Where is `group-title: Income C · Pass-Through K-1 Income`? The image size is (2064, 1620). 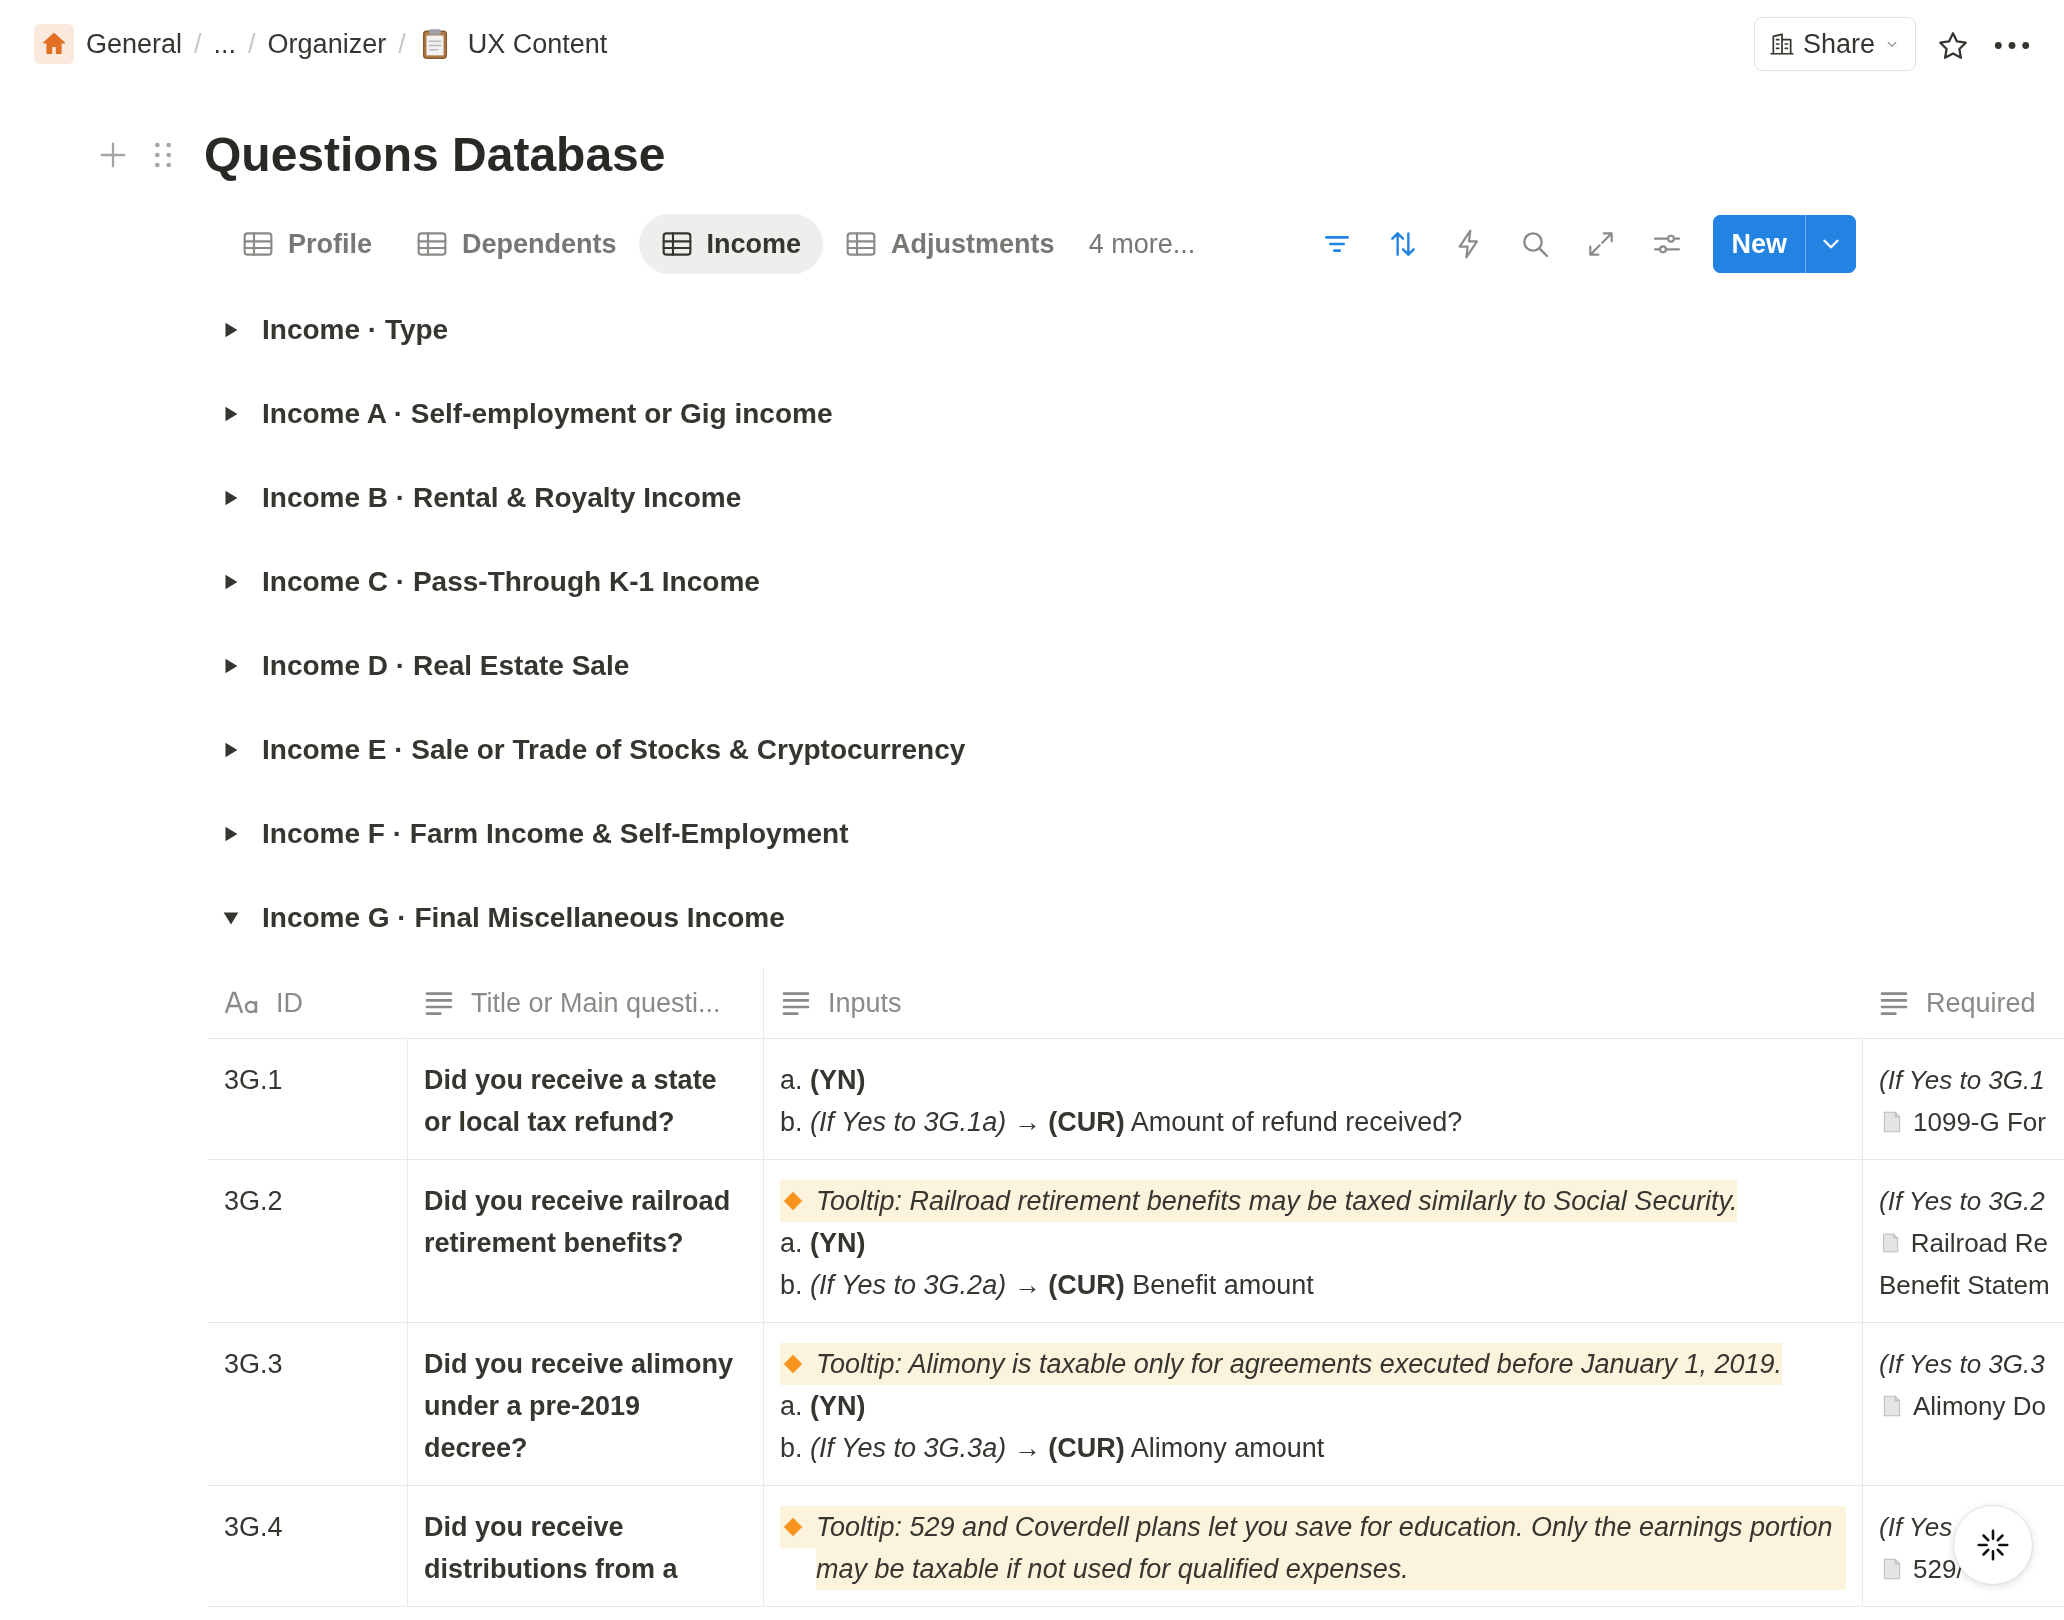 group-title: Income C · Pass-Through K-1 Income is located at coordinates (511, 582).